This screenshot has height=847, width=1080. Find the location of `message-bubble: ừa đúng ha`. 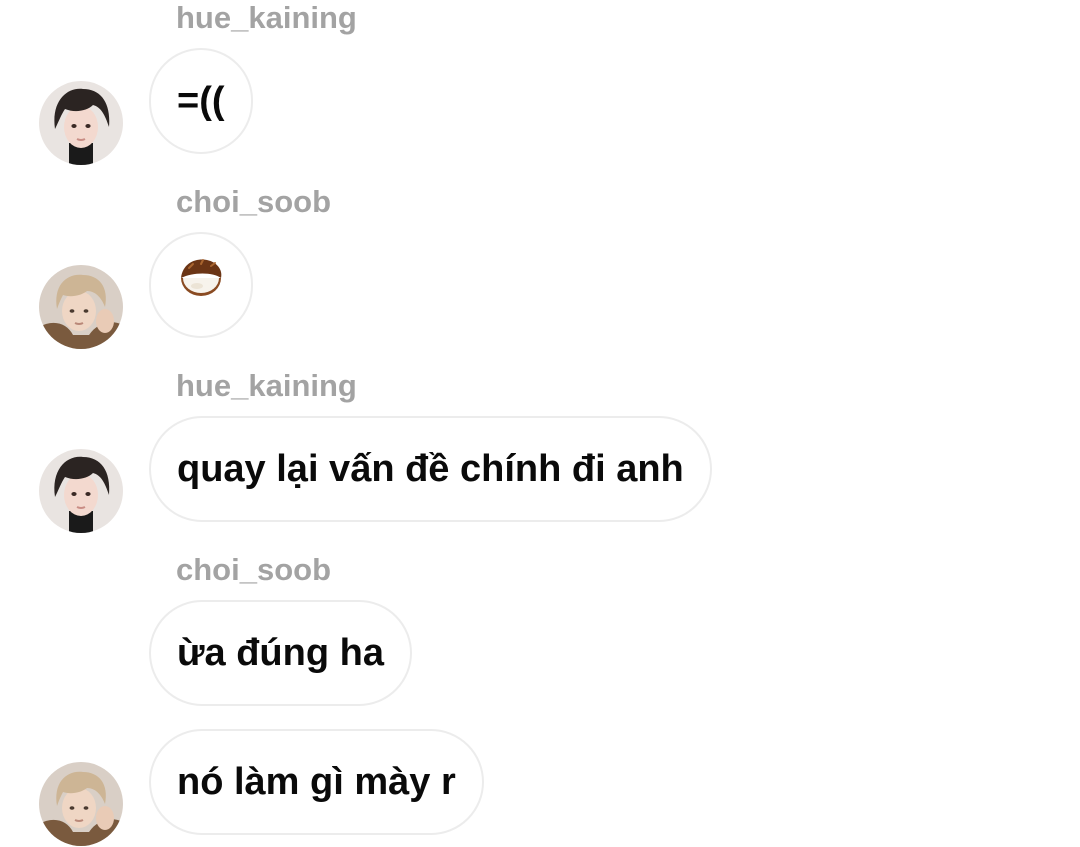

message-bubble: ừa đúng ha is located at coordinates (280, 653).